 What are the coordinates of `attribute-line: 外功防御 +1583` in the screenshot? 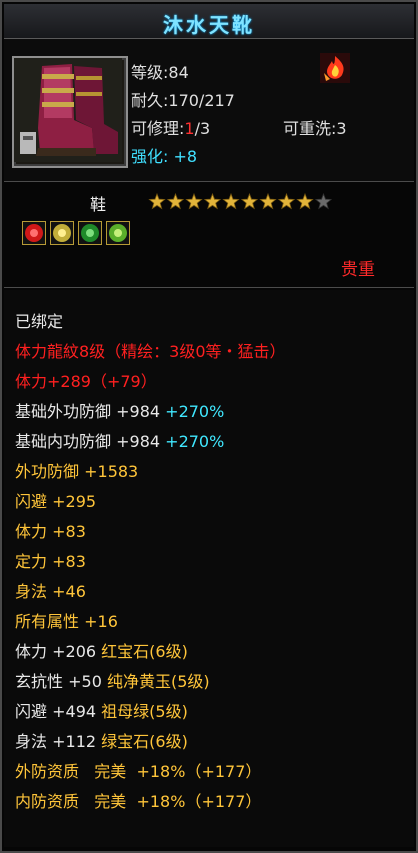 It's located at (77, 471).